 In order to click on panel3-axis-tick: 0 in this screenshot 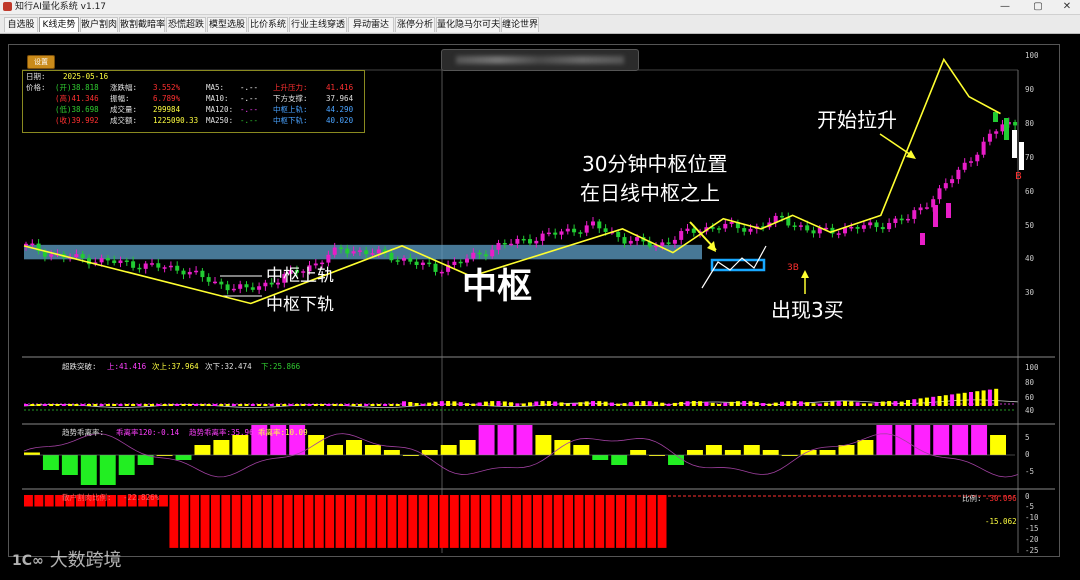, I will do `click(1027, 496)`.